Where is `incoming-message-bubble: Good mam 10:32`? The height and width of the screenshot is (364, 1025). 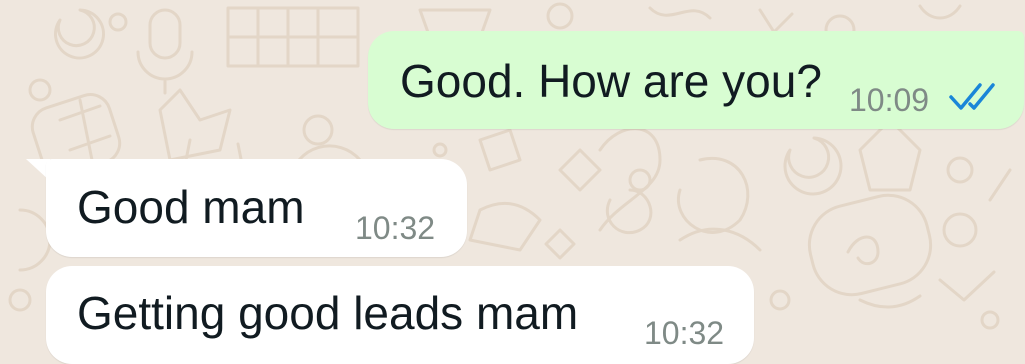
incoming-message-bubble: Good mam 10:32 is located at coordinates (256, 208).